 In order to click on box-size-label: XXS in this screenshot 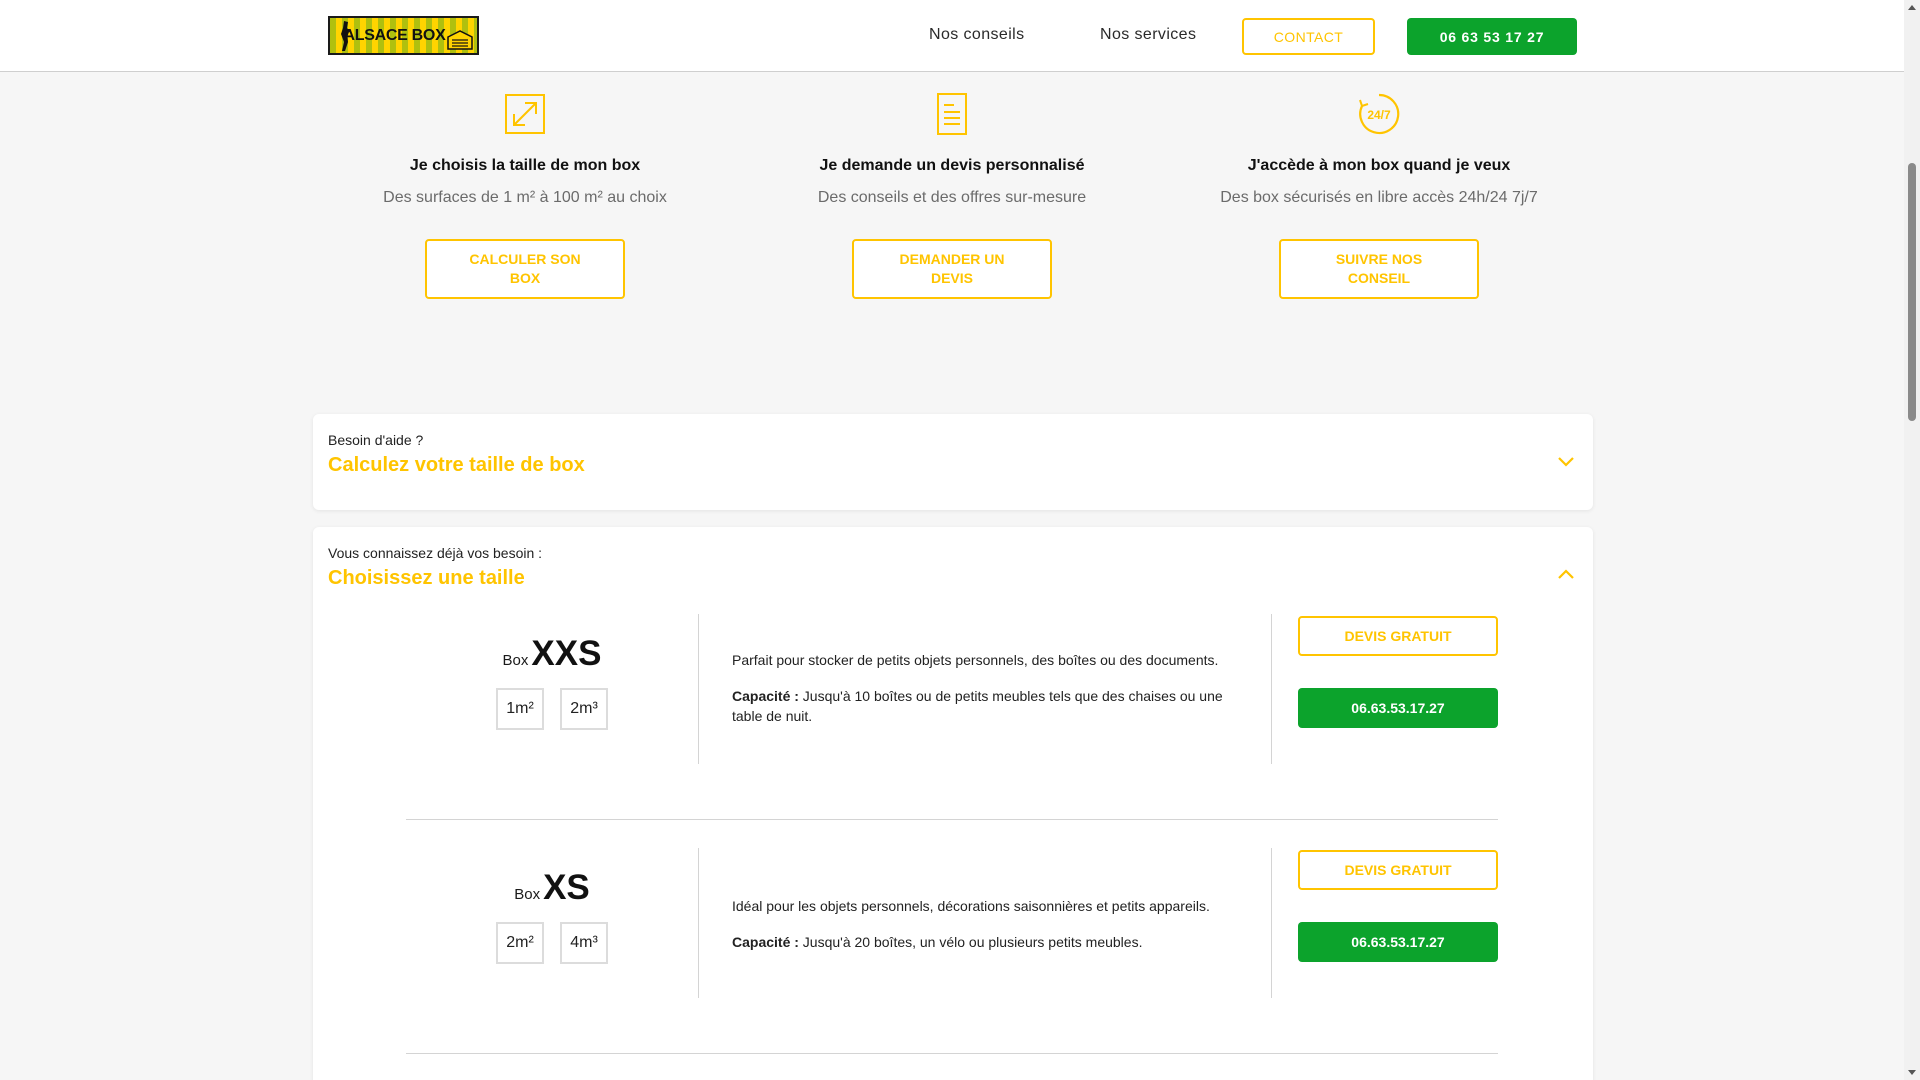, I will do `click(566, 653)`.